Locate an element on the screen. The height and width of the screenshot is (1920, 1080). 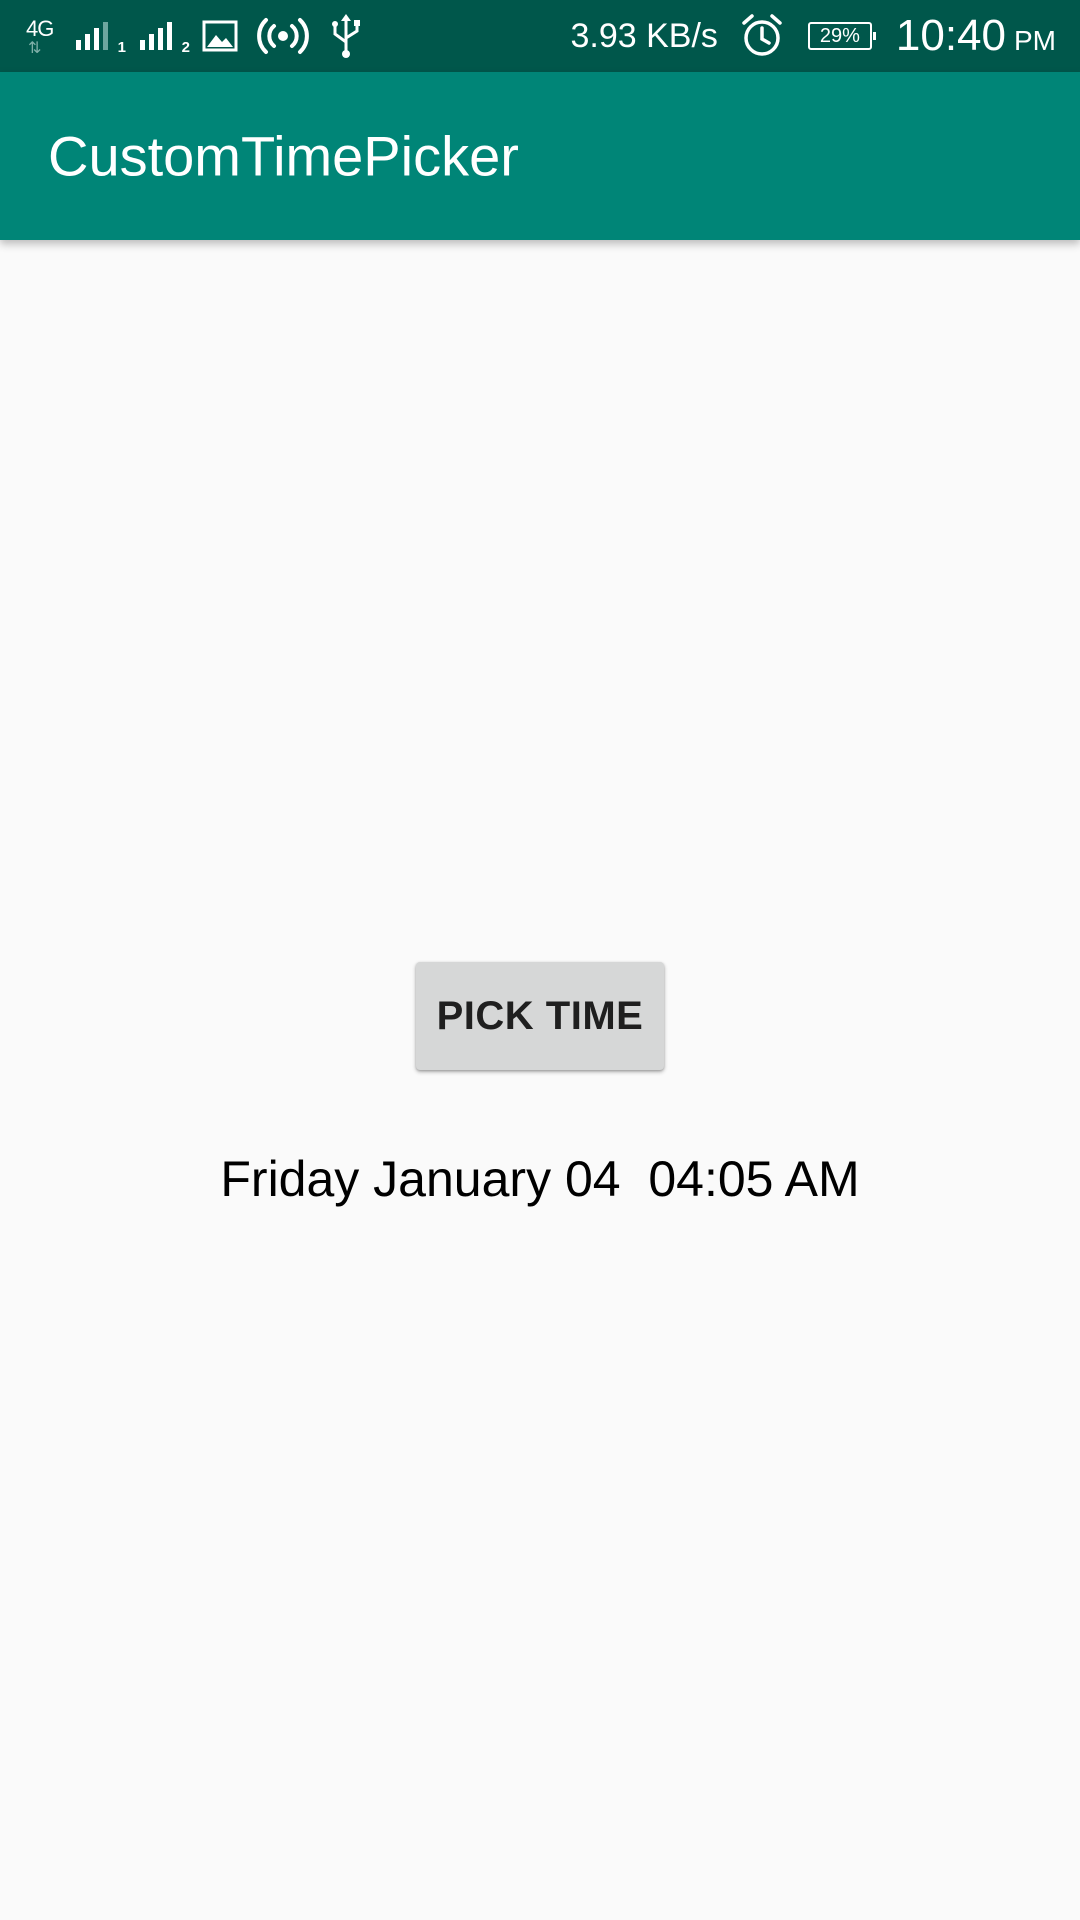
app-bar: CustomTimePicker is located at coordinates (540, 156).